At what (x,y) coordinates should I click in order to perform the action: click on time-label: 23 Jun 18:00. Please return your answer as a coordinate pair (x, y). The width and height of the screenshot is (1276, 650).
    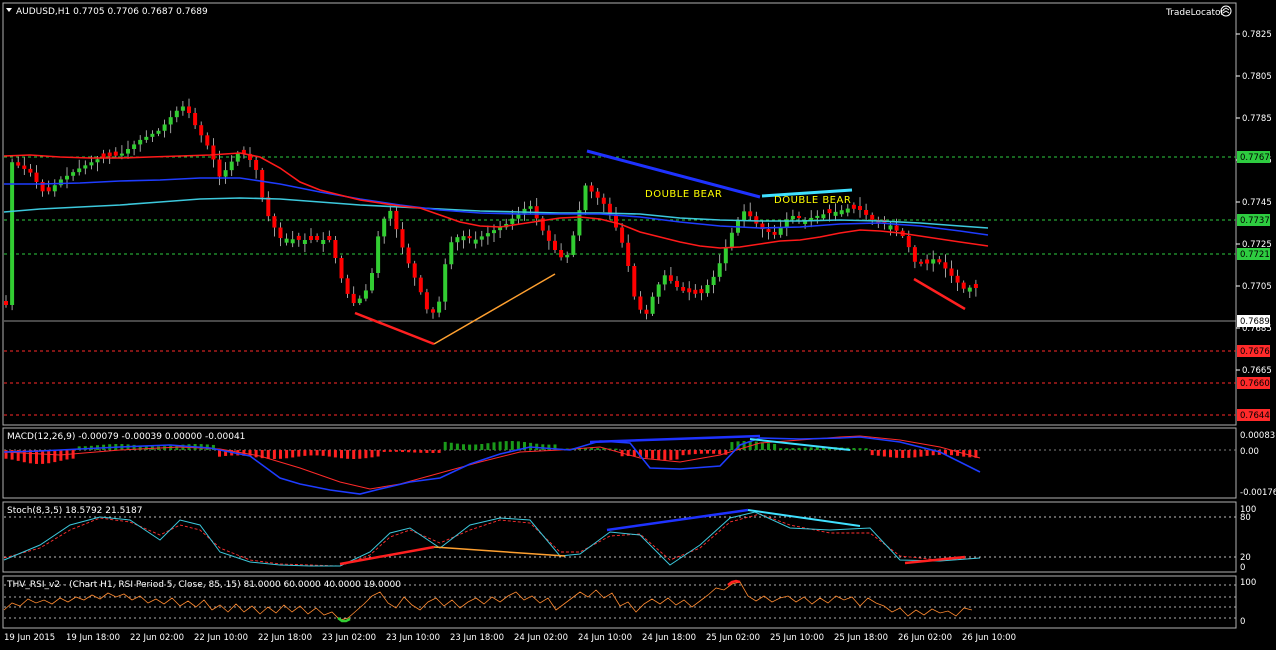
    Looking at the image, I should click on (477, 638).